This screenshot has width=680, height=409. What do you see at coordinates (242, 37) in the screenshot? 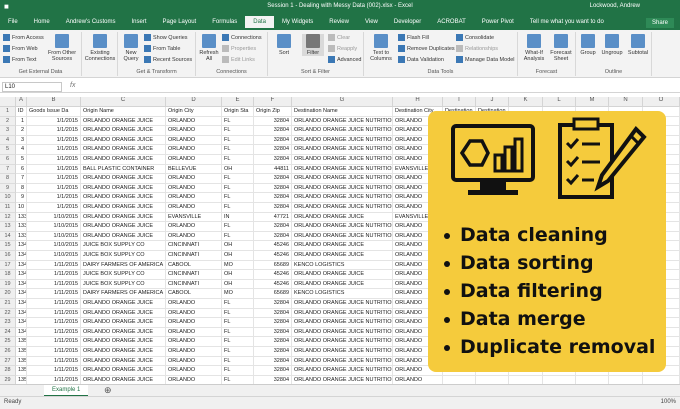
I see `connections-button: Connections` at bounding box center [242, 37].